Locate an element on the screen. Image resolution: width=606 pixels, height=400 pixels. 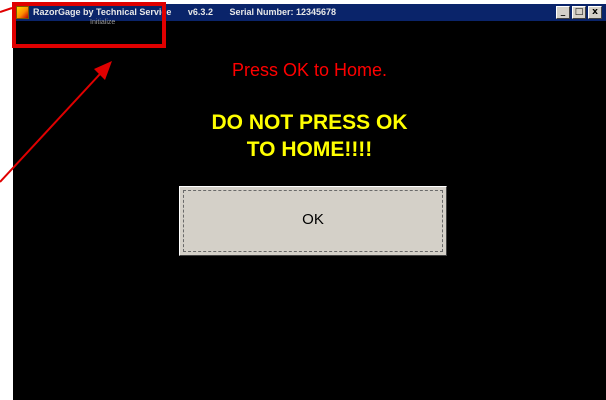
maximize-icon: □ is located at coordinates (579, 12).